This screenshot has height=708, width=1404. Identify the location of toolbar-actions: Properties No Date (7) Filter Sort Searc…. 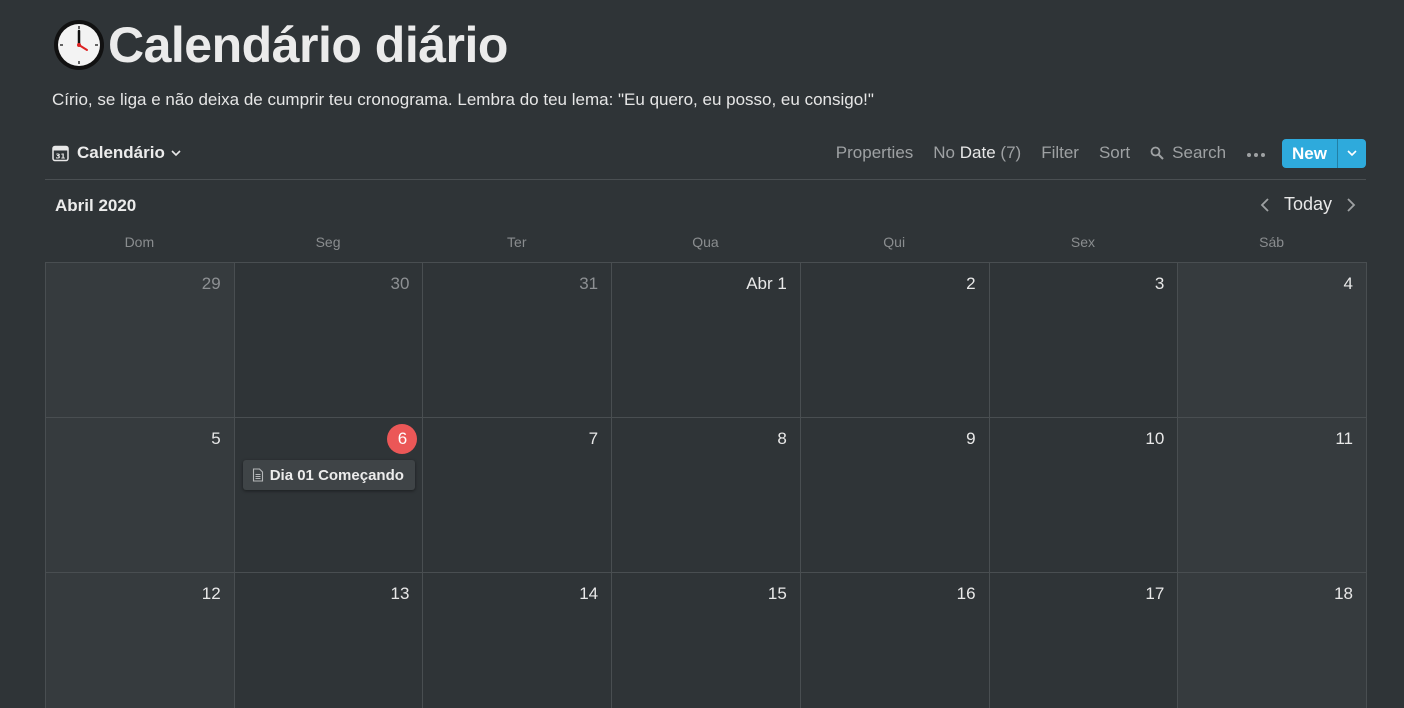
(1101, 153).